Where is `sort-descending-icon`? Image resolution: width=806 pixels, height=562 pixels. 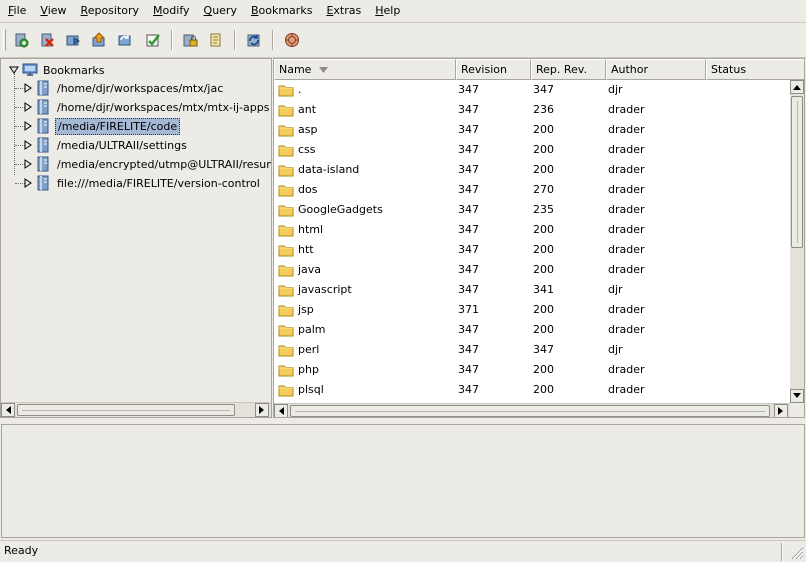 sort-descending-icon is located at coordinates (324, 69).